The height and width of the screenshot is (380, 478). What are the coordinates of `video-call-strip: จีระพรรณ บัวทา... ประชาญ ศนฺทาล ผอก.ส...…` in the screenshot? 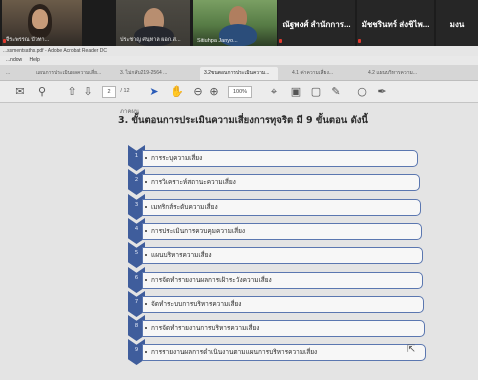 It's located at (239, 23).